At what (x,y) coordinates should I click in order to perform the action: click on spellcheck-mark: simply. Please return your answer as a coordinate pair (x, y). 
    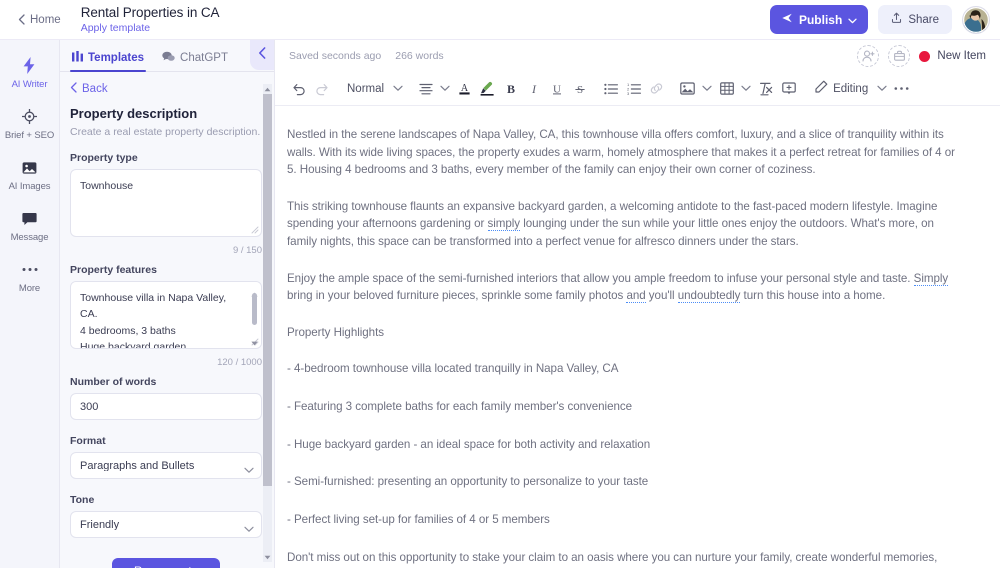
    Looking at the image, I should click on (503, 224).